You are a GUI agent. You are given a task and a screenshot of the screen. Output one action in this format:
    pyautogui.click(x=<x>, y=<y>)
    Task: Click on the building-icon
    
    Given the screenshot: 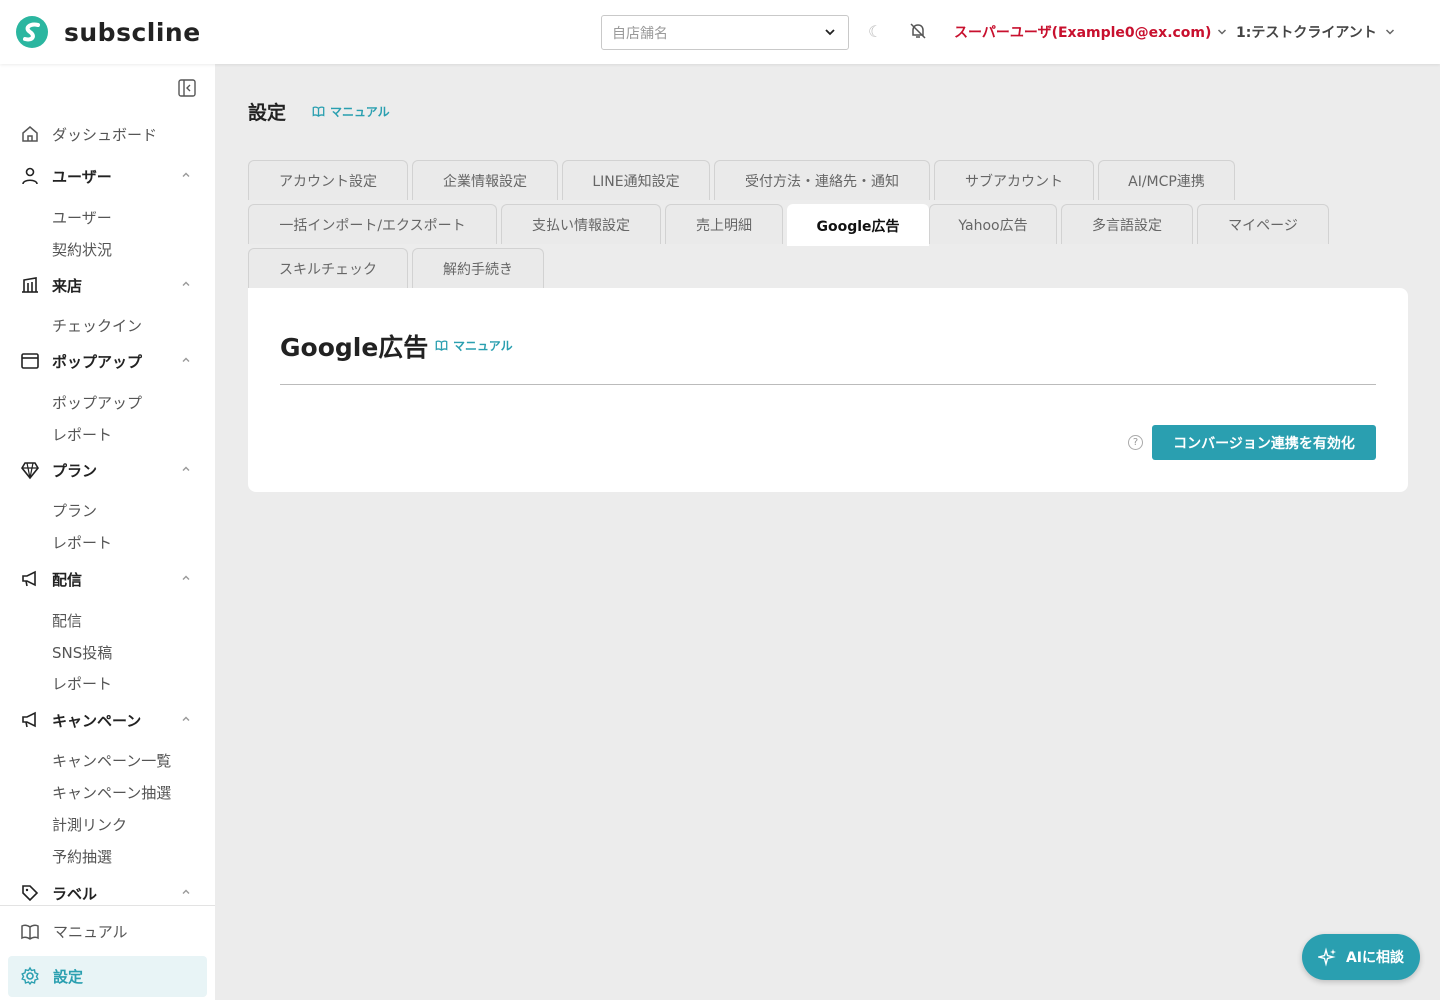 What is the action you would take?
    pyautogui.click(x=30, y=285)
    